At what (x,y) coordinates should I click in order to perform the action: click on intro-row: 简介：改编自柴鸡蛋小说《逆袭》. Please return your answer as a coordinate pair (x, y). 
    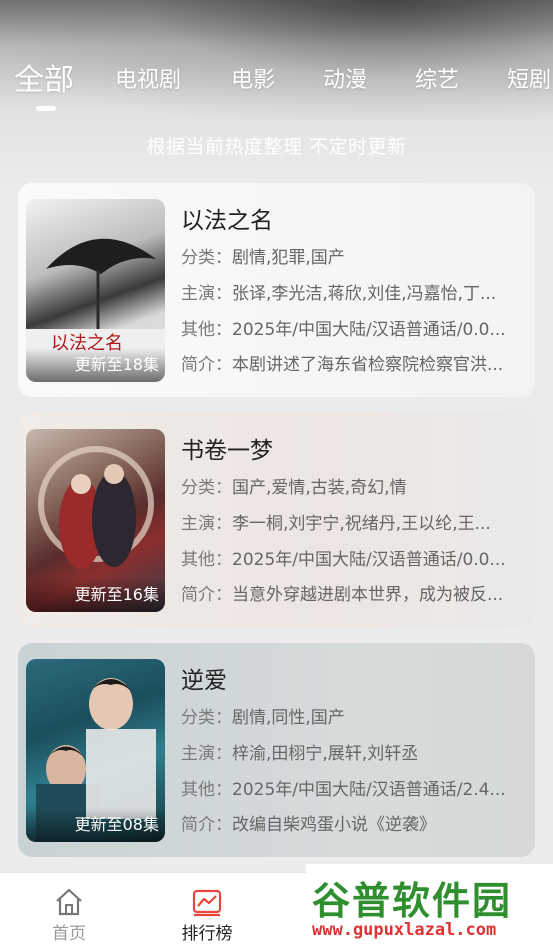
    Looking at the image, I should click on (351, 822).